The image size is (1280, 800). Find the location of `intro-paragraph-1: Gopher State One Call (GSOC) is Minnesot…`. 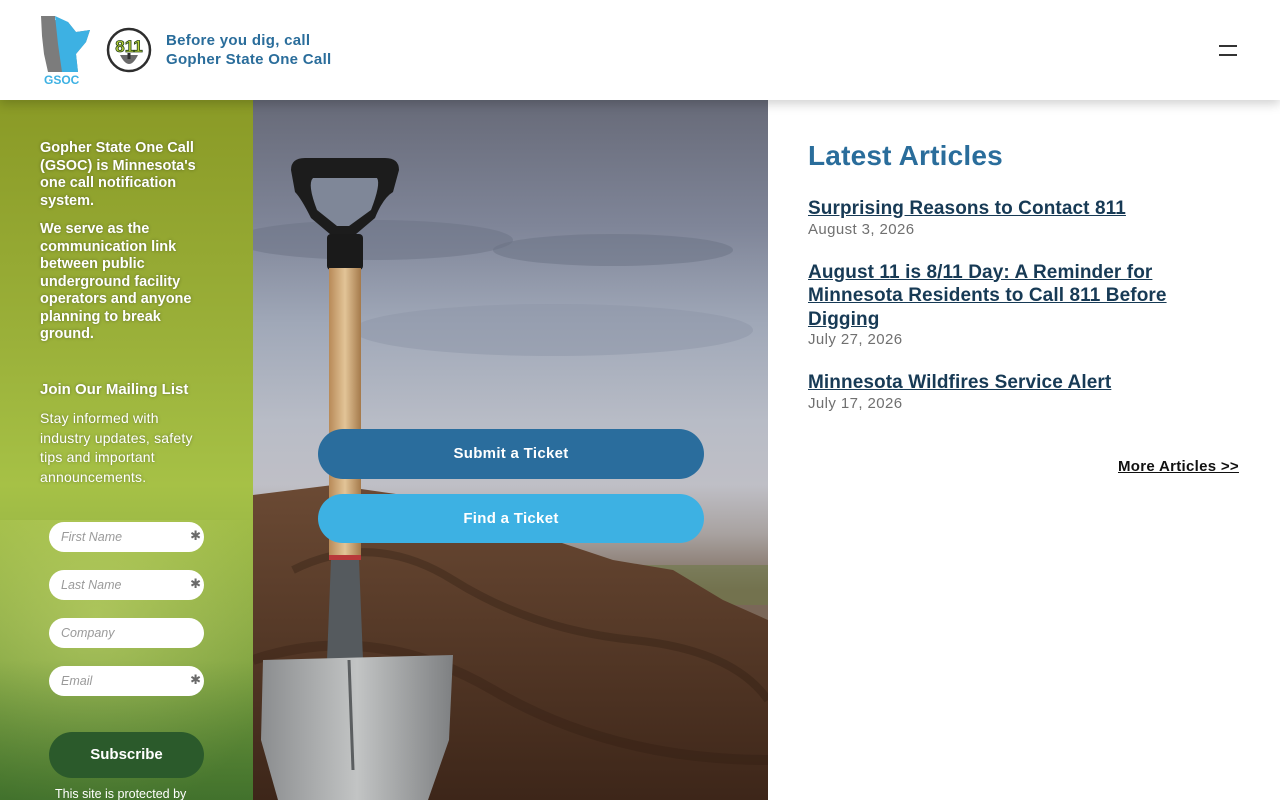

intro-paragraph-1: Gopher State One Call (GSOC) is Minnesot… is located at coordinates (118, 174).